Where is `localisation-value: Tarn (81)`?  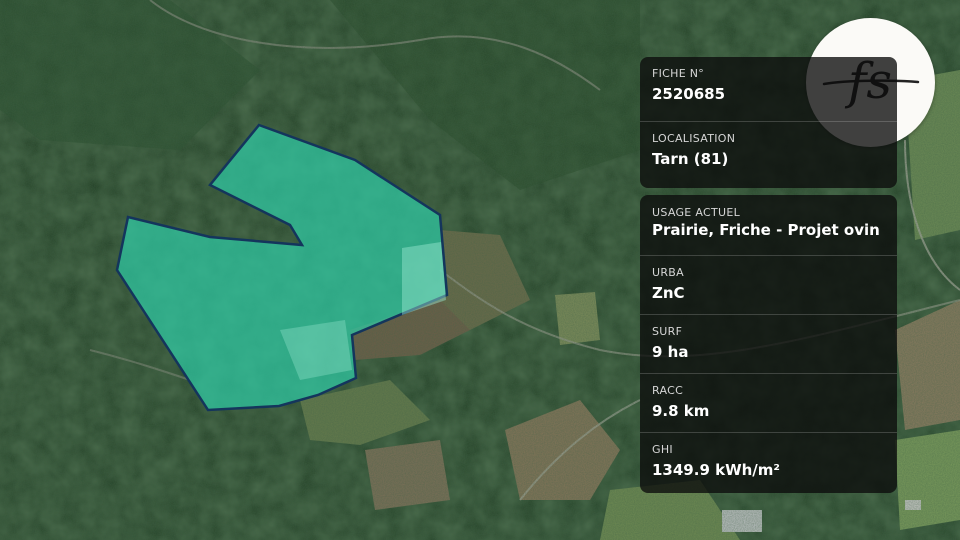
localisation-value: Tarn (81) is located at coordinates (690, 159).